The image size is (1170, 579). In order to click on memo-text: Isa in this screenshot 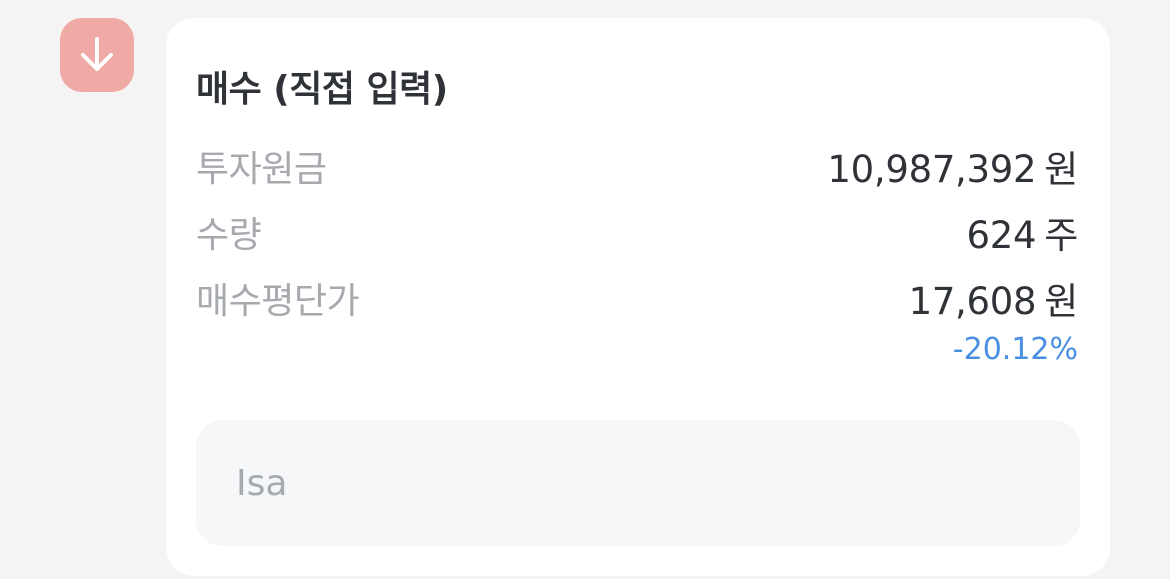, I will do `click(262, 483)`.